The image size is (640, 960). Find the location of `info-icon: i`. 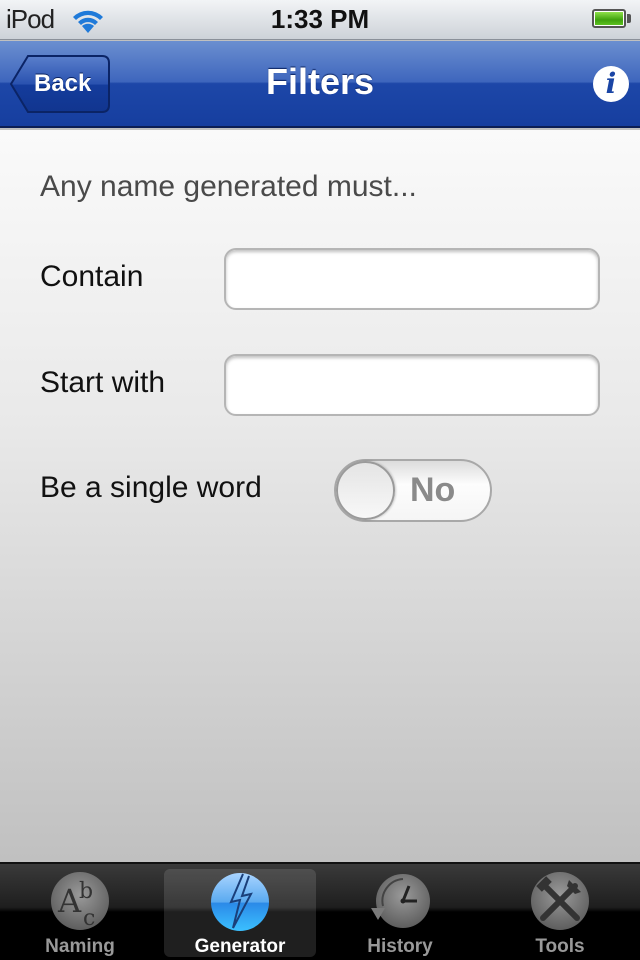

info-icon: i is located at coordinates (611, 84).